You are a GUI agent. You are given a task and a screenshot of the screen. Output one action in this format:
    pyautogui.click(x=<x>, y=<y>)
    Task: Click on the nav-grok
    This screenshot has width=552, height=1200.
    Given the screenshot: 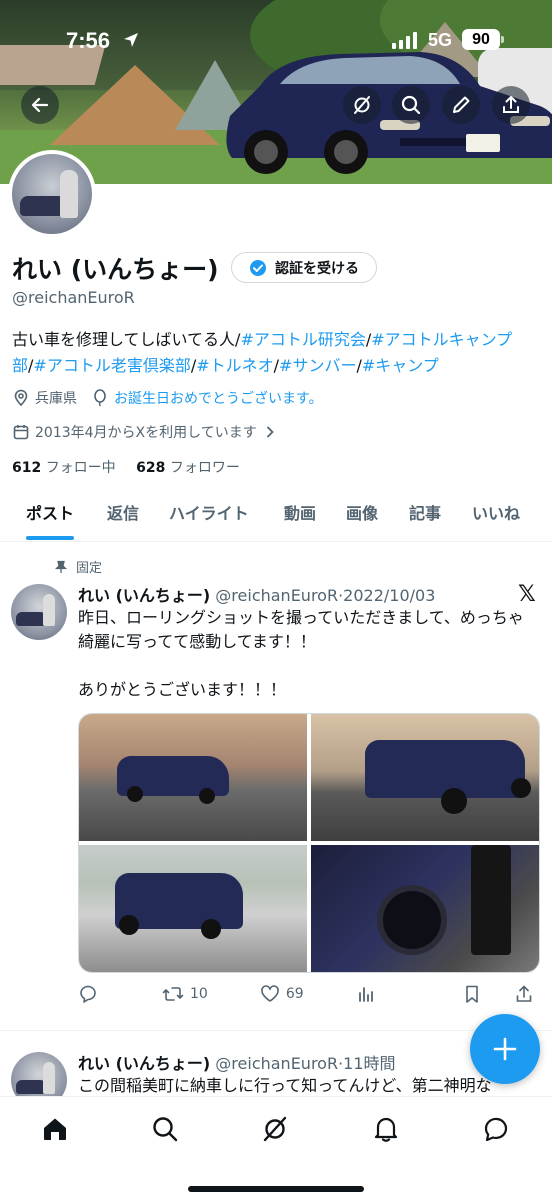 What is the action you would take?
    pyautogui.click(x=275, y=1129)
    